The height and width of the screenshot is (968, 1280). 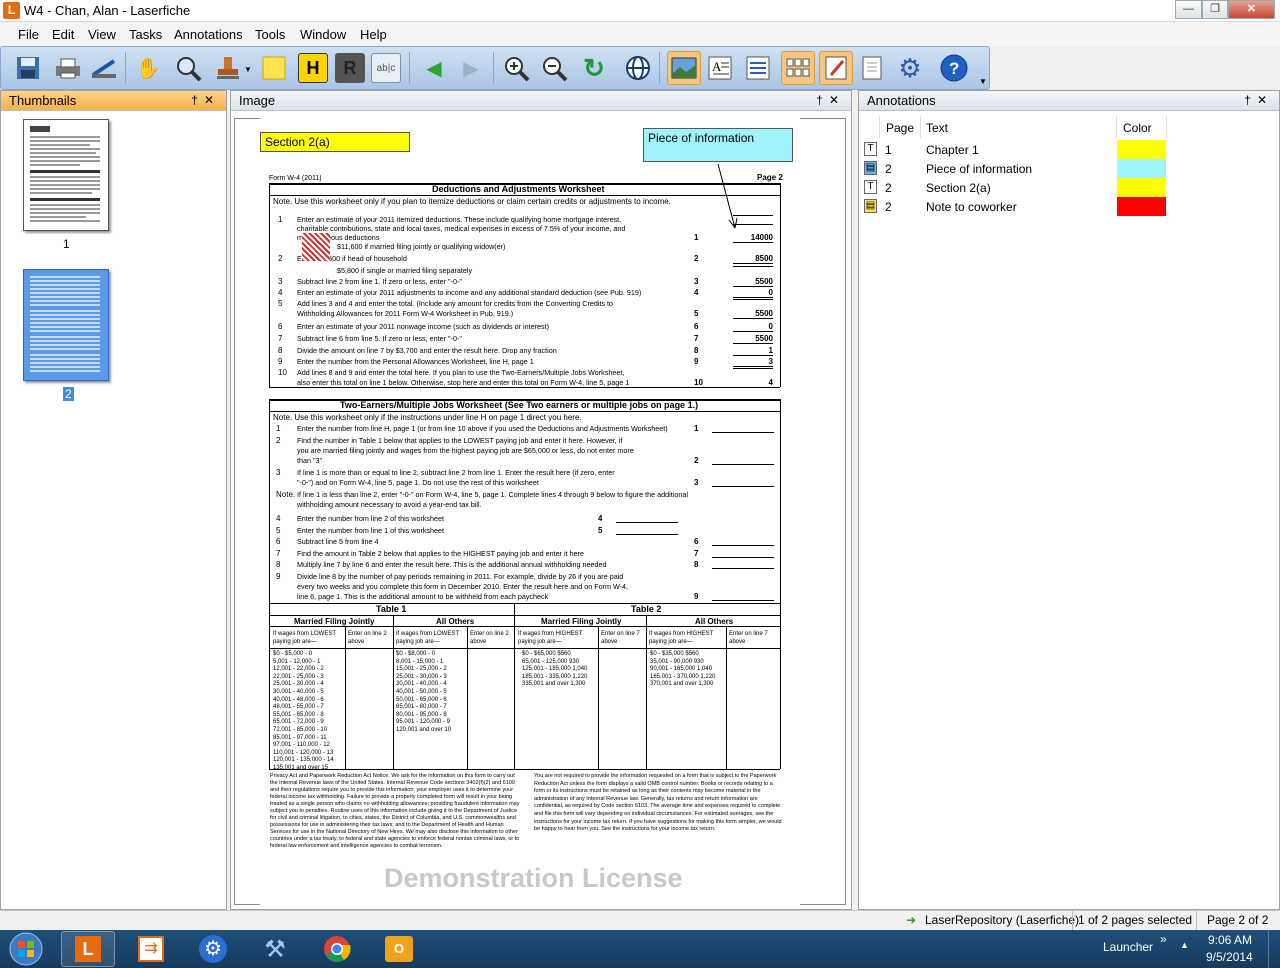 What do you see at coordinates (718, 145) in the screenshot?
I see `sticky-note-info: Piece of information` at bounding box center [718, 145].